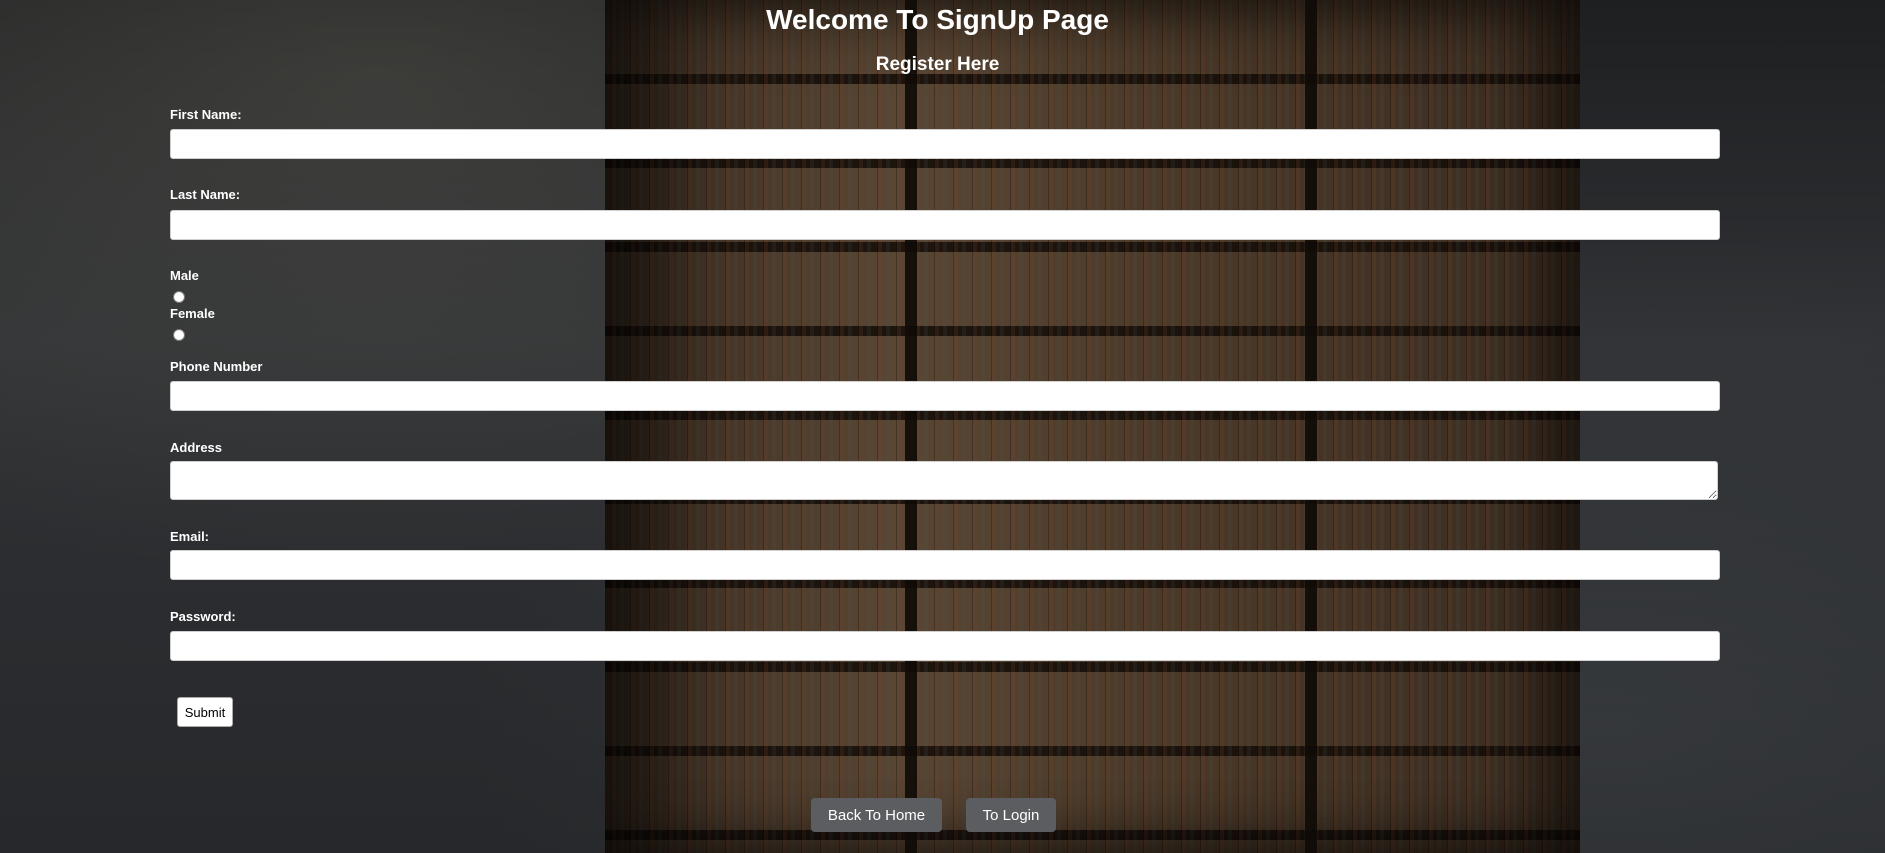 Image resolution: width=1885 pixels, height=853 pixels. I want to click on first-name-input, so click(945, 144).